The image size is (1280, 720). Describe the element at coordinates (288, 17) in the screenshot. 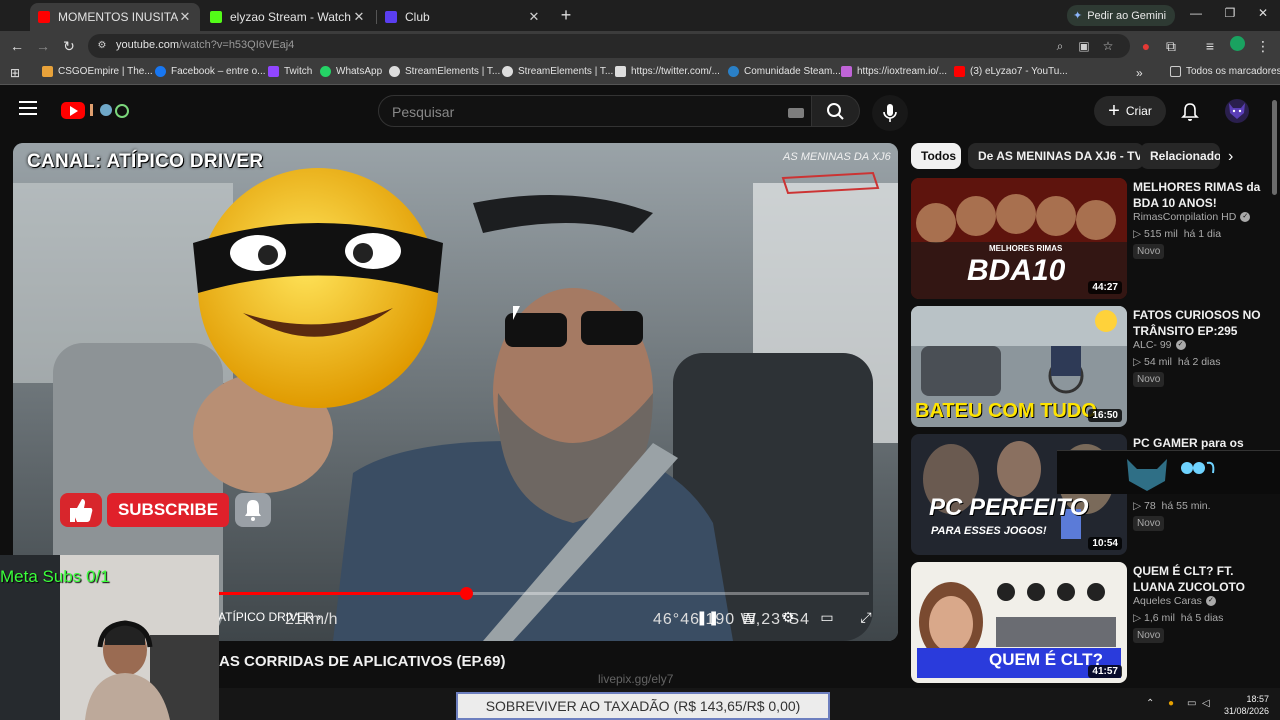

I see `browser-tab-kick: elyzao Stream - Watch Live on ✕` at that location.